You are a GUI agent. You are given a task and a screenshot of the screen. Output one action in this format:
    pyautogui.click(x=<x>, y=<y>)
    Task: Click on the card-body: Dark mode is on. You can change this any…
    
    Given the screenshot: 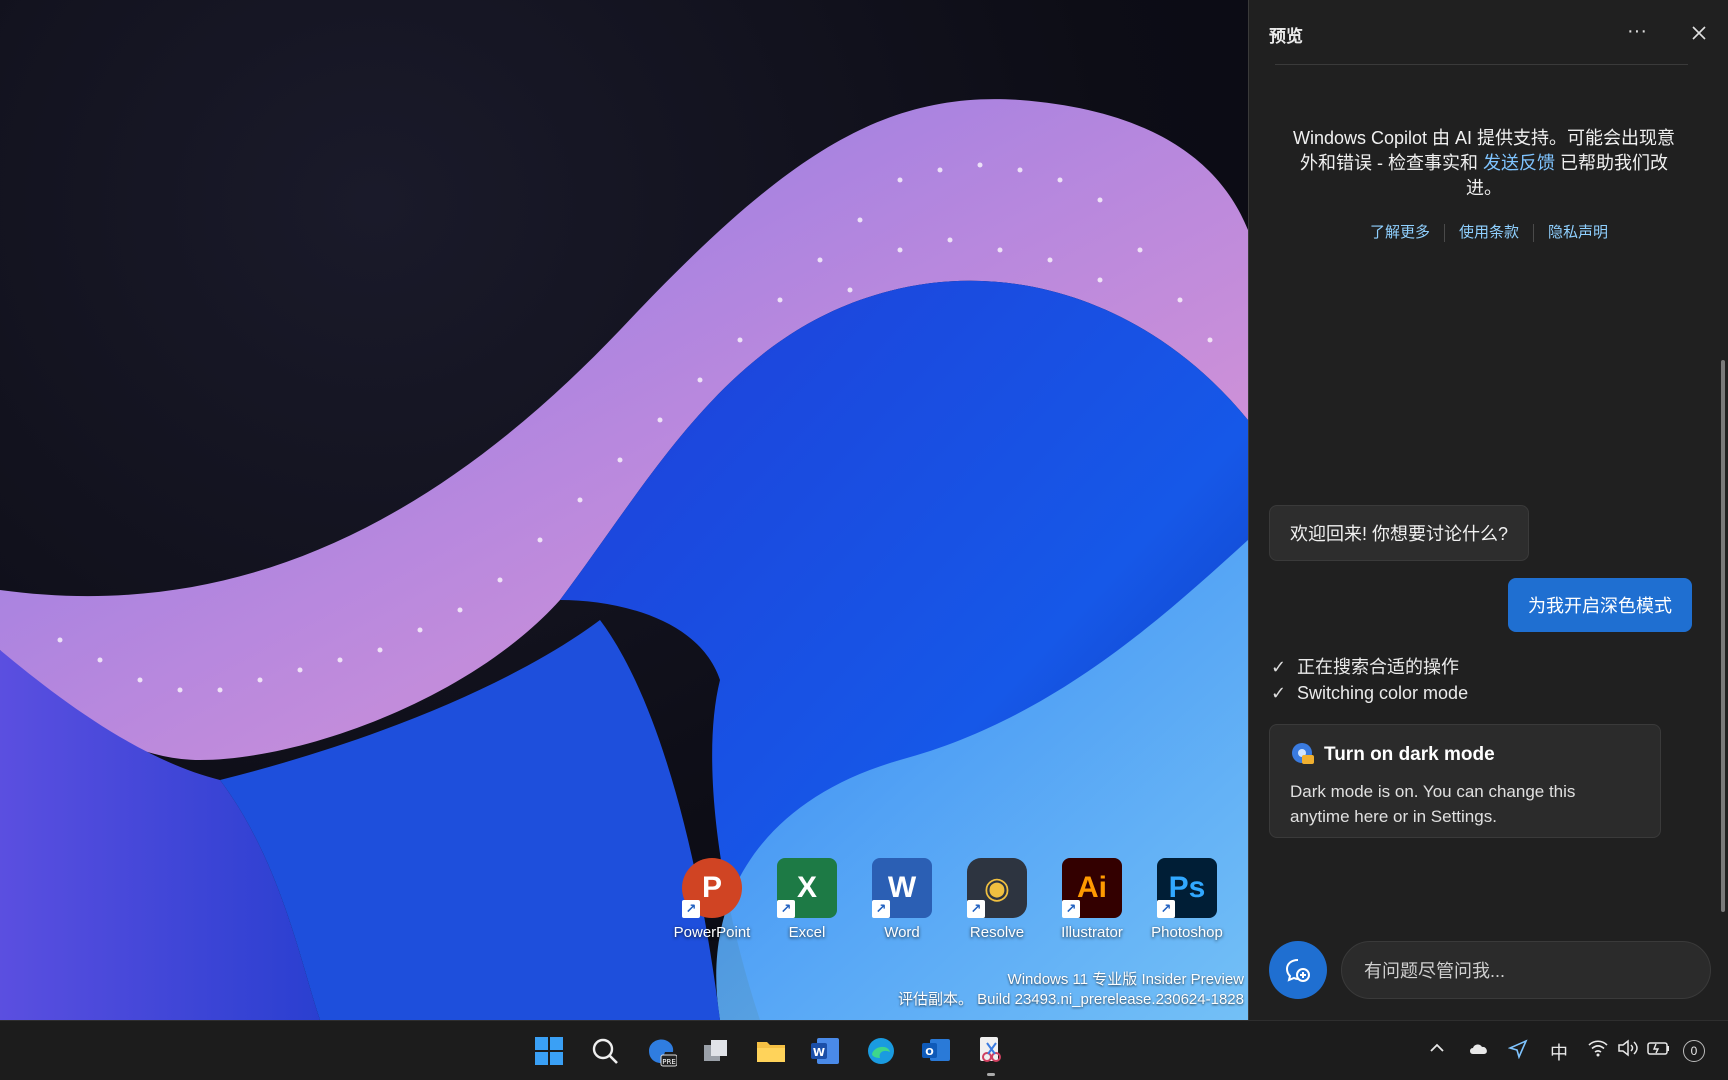 What is the action you would take?
    pyautogui.click(x=1433, y=804)
    